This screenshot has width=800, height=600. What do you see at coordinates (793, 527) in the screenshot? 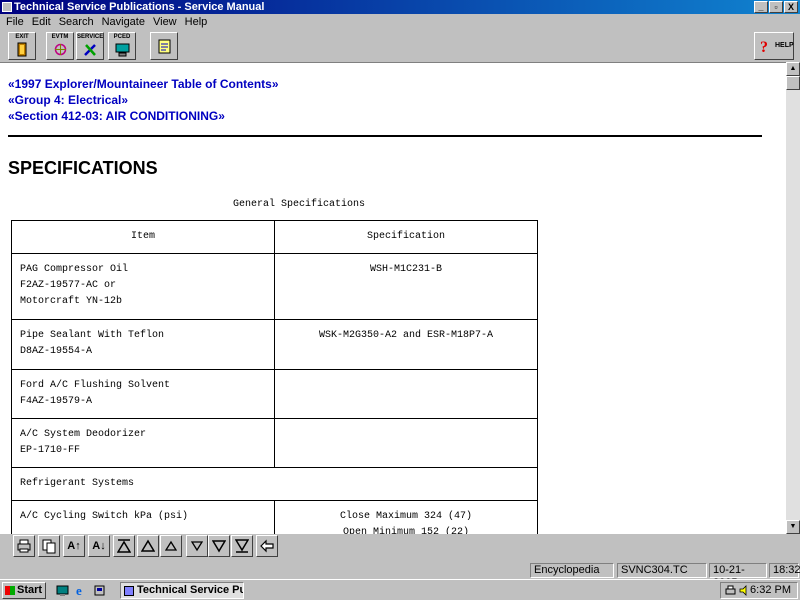
I see `scroll-down-button: ▼` at bounding box center [793, 527].